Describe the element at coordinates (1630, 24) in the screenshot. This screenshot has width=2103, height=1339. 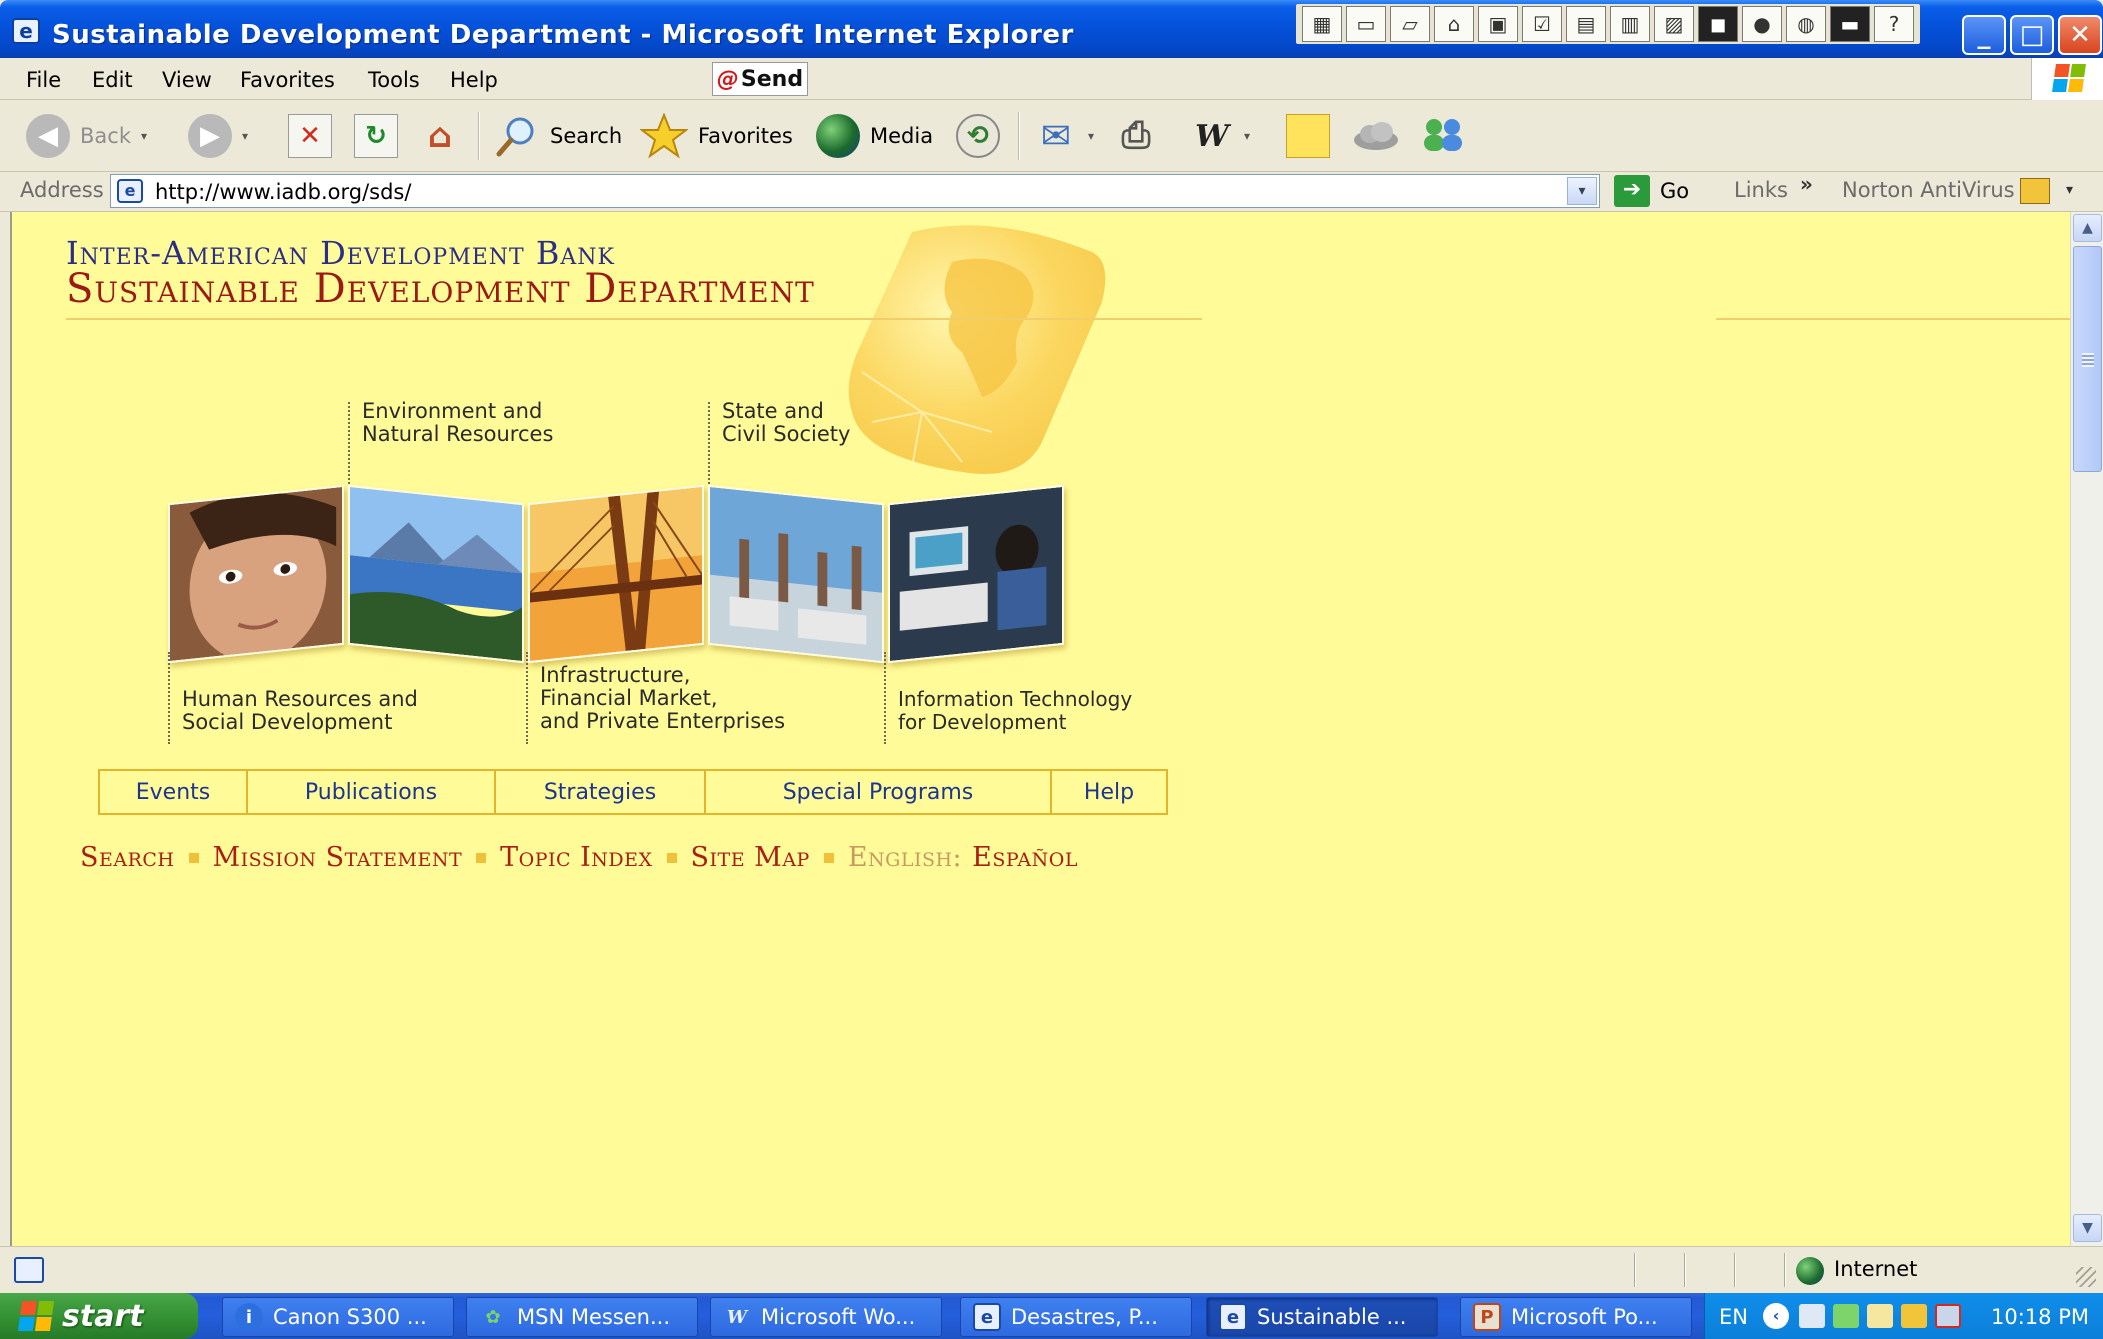
I see `document-icon: ▥` at that location.